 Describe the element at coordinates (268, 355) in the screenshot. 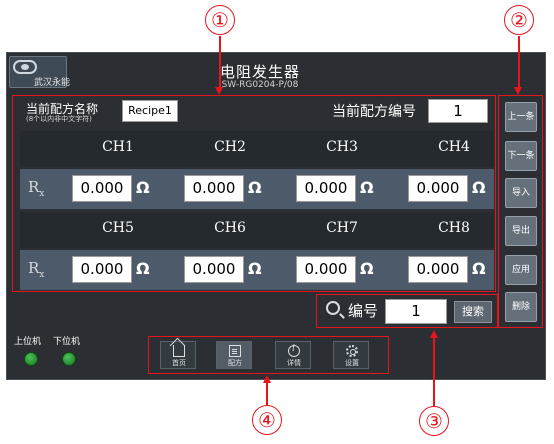

I see `annotation-box-nav` at that location.